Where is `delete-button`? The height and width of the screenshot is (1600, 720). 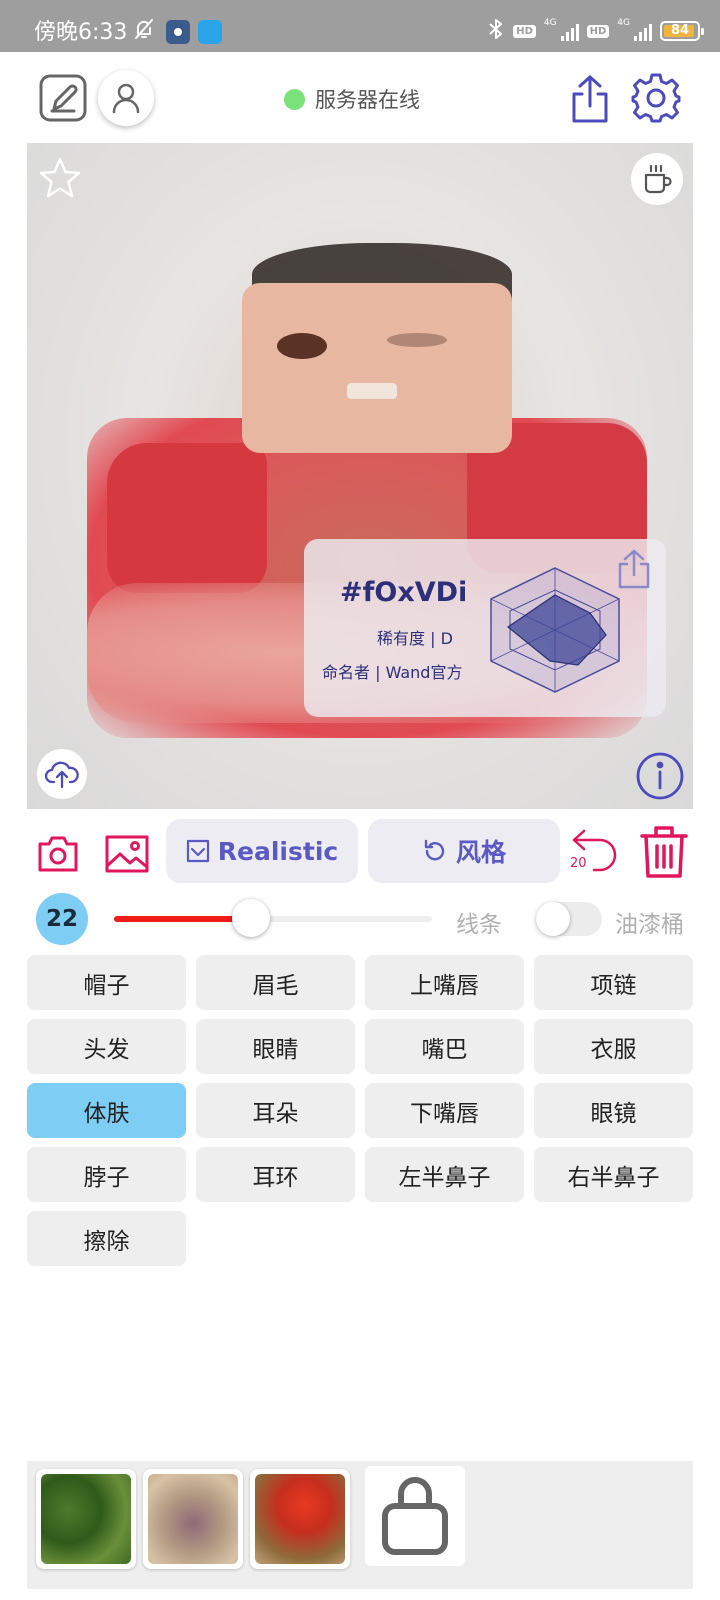
delete-button is located at coordinates (664, 852).